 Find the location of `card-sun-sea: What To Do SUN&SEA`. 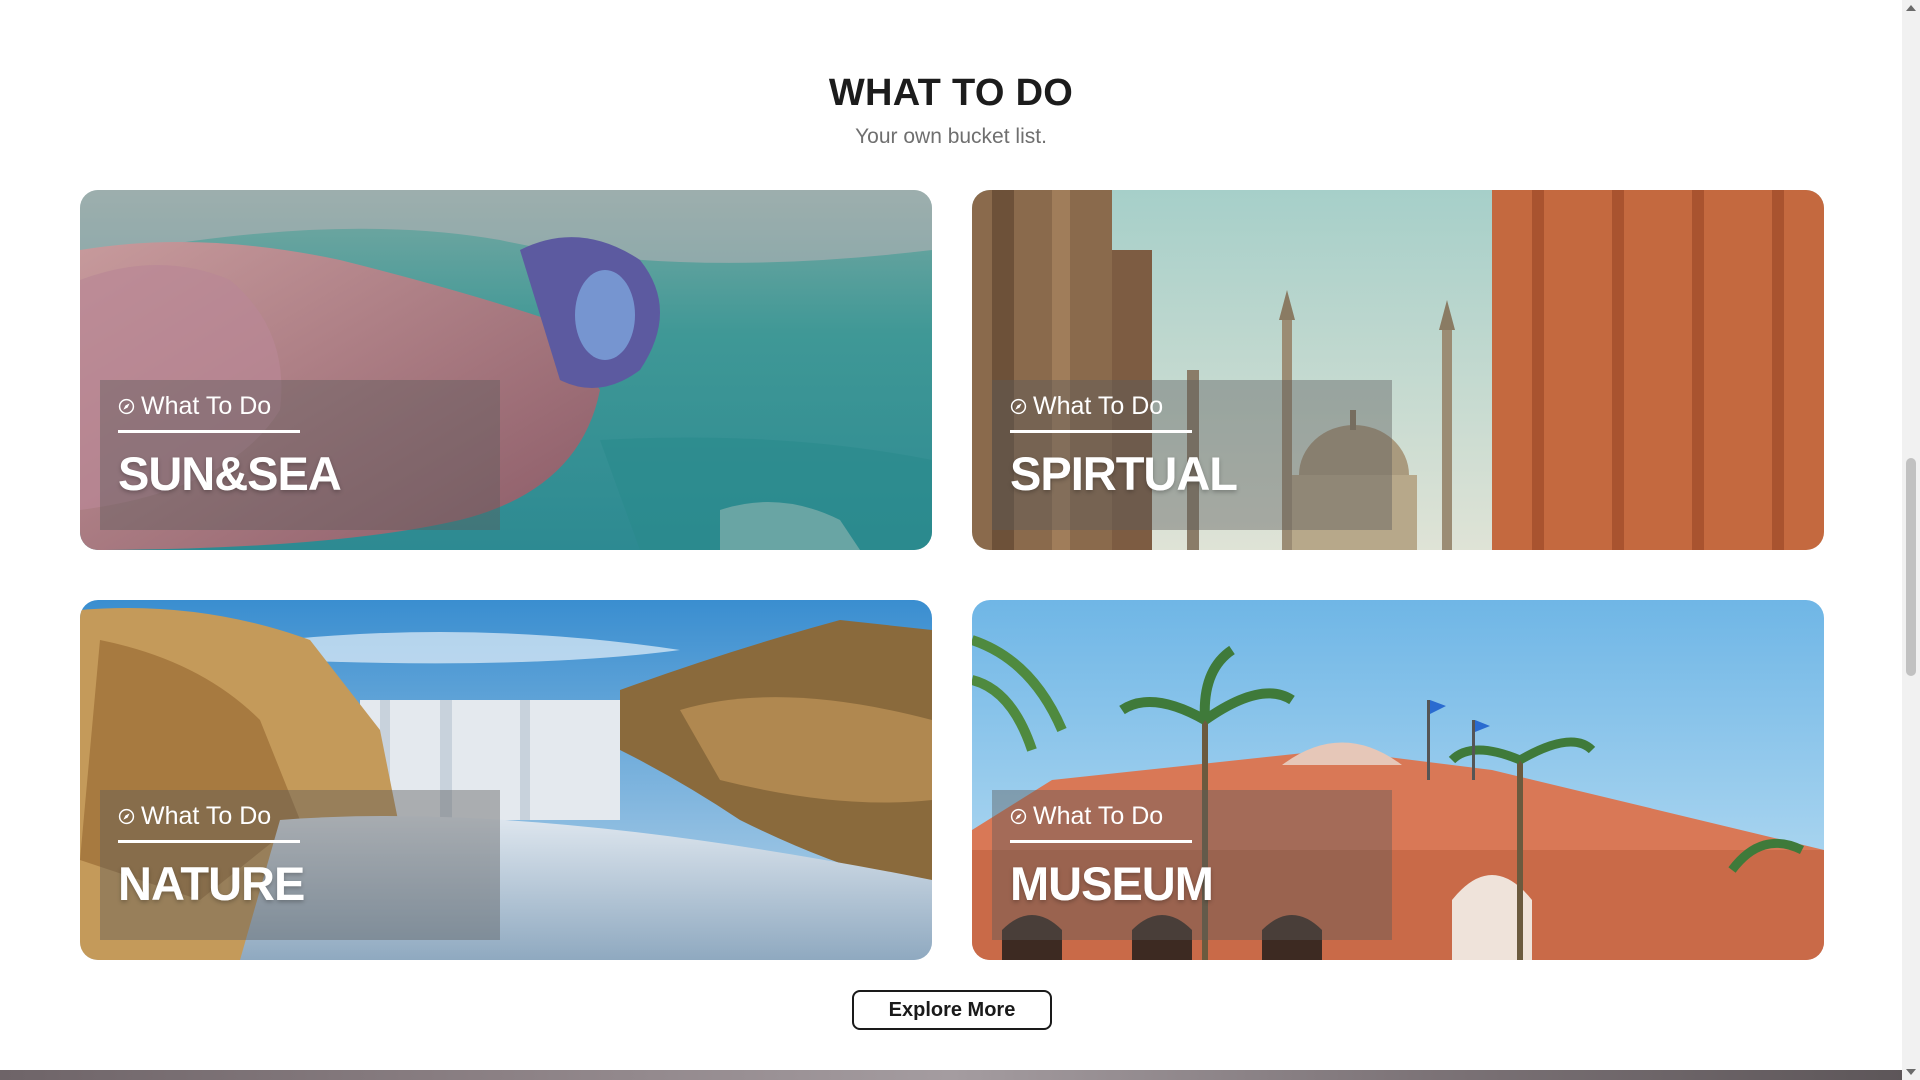

card-sun-sea: What To Do SUN&SEA is located at coordinates (506, 370).